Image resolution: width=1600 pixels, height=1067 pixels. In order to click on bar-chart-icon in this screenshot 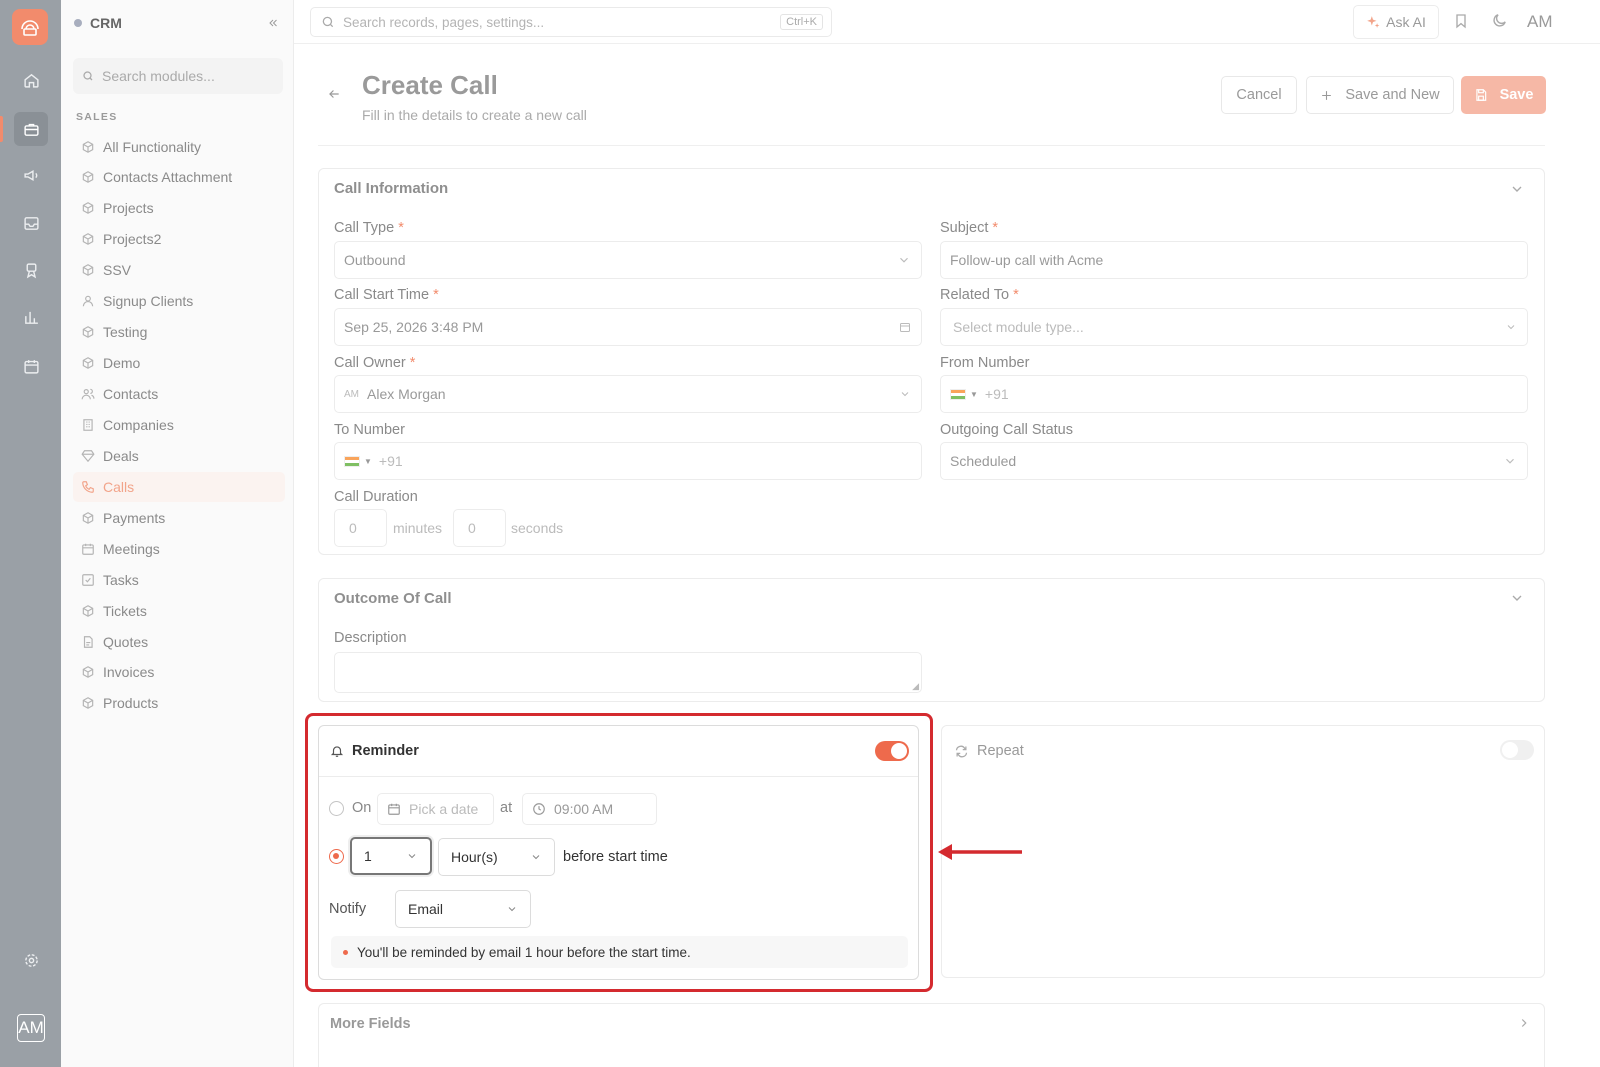, I will do `click(31, 317)`.